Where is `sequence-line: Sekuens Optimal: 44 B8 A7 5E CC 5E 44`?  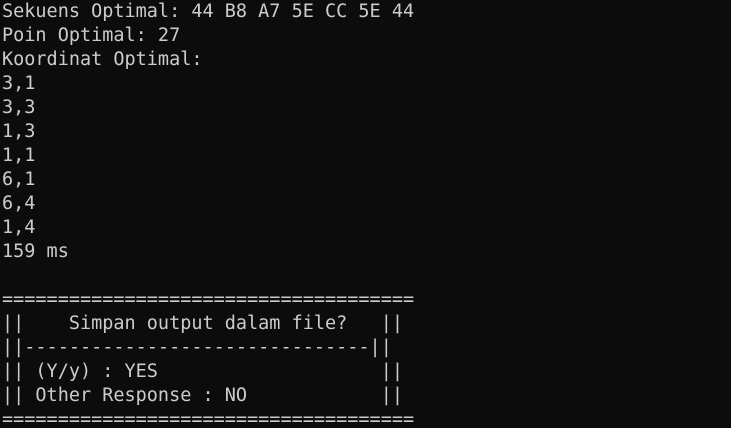 sequence-line: Sekuens Optimal: 44 B8 A7 5E CC 5E 44 is located at coordinates (208, 11).